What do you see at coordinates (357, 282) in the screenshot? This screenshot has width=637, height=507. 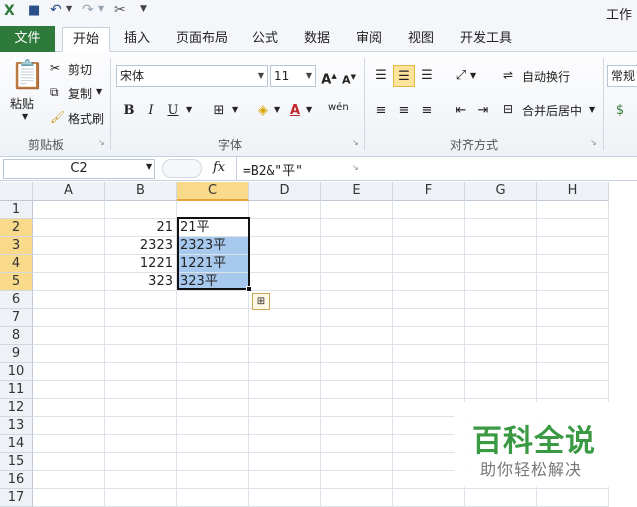 I see `cell-e5` at bounding box center [357, 282].